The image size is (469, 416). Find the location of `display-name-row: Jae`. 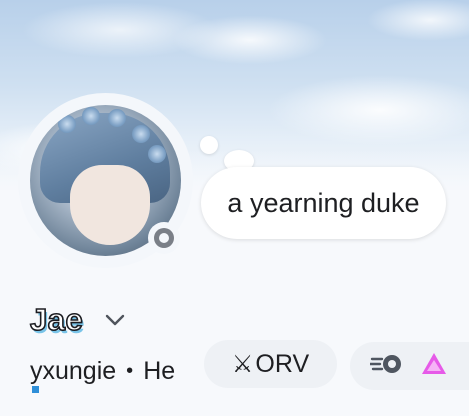

display-name-row: Jae is located at coordinates (77, 320).